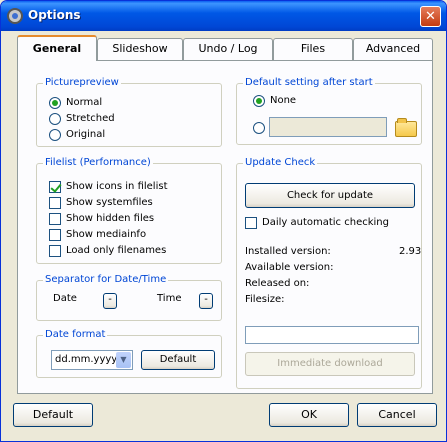  I want to click on date-format-title: Date format, so click(75, 335).